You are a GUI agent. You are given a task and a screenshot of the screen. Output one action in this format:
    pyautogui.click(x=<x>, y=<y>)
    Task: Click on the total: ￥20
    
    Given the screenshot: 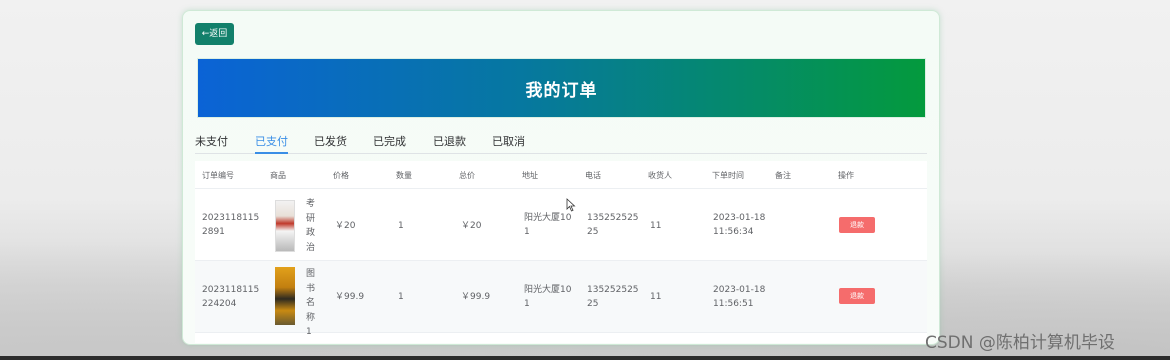 What is the action you would take?
    pyautogui.click(x=471, y=226)
    